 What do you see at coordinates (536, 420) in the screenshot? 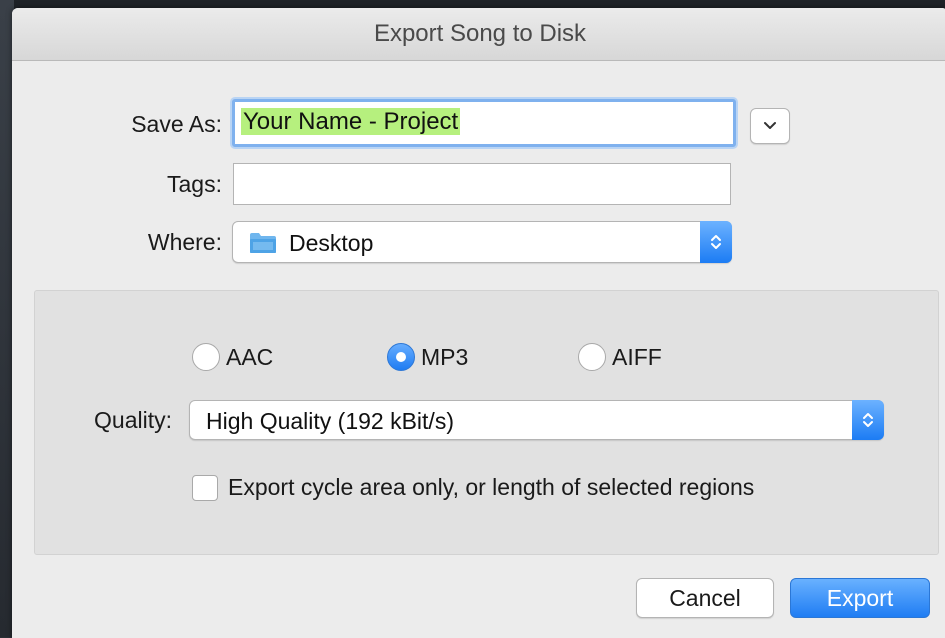
I see `quality-popup: High Quality (192 kBit/s)` at bounding box center [536, 420].